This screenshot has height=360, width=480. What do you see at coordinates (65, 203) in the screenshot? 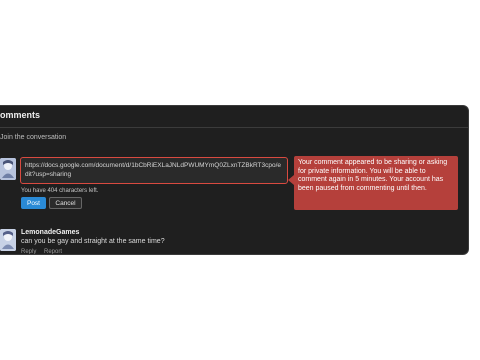
I see `cancel-button: Cancel` at bounding box center [65, 203].